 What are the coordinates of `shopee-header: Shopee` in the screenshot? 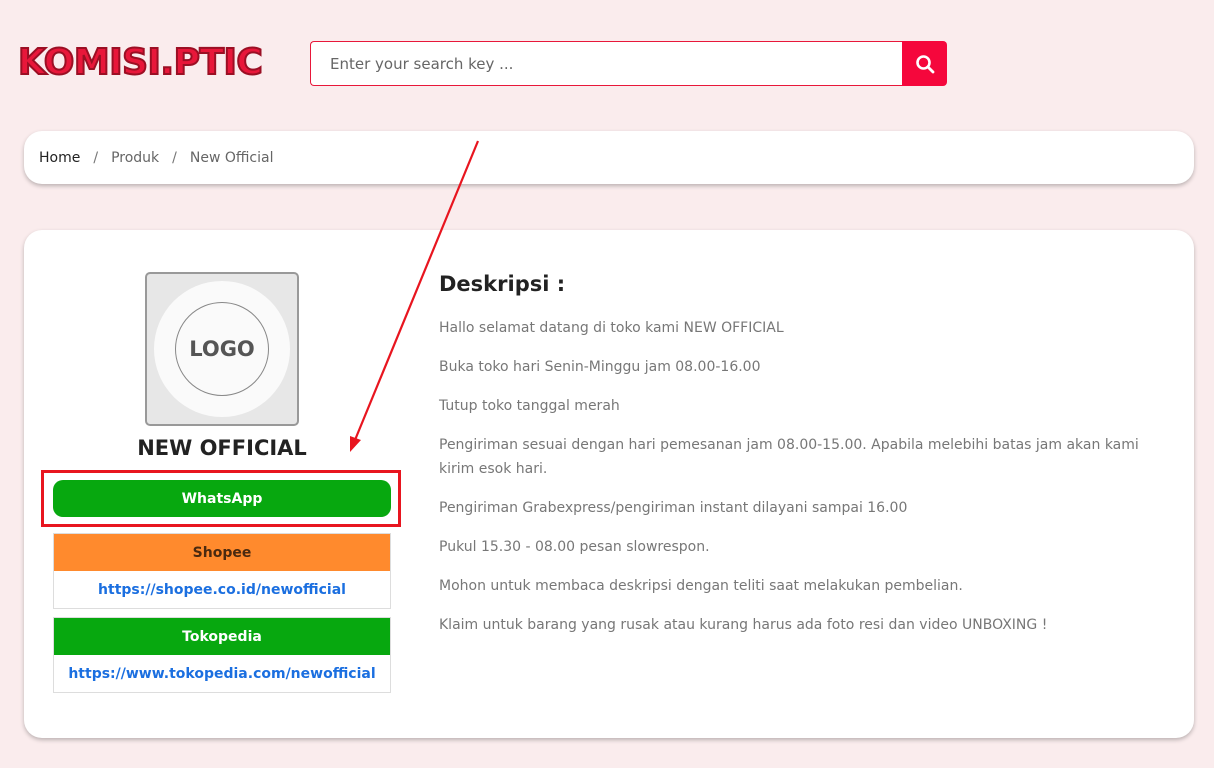 It's located at (222, 552).